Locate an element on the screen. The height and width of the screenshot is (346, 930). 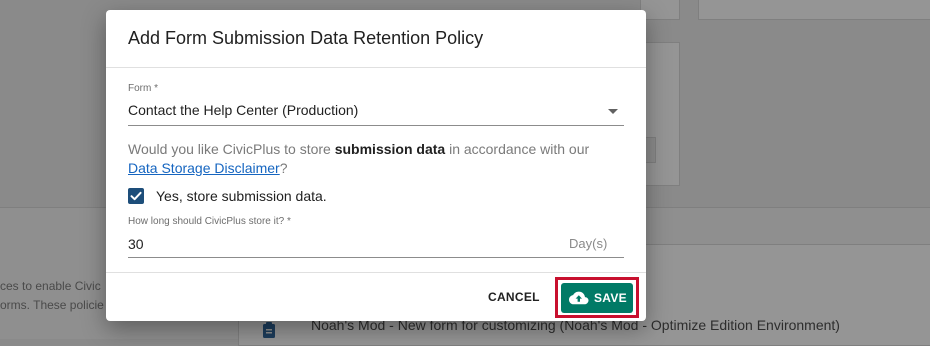
data-storage-disclaimer-link: Data Storage Disclaimer is located at coordinates (204, 168).